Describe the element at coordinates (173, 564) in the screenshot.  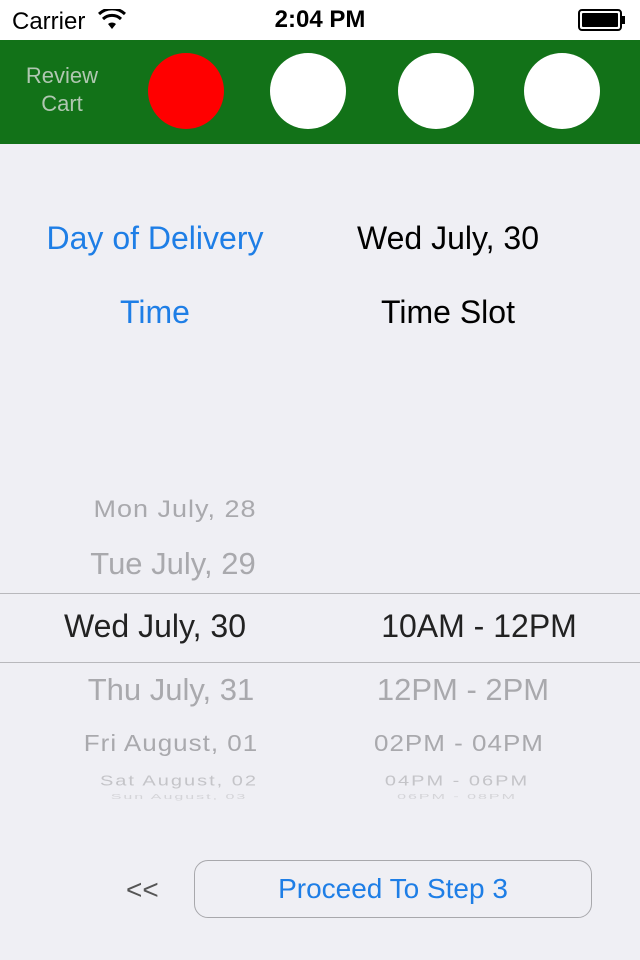
I see `picker-day-item: Tue July, 29` at that location.